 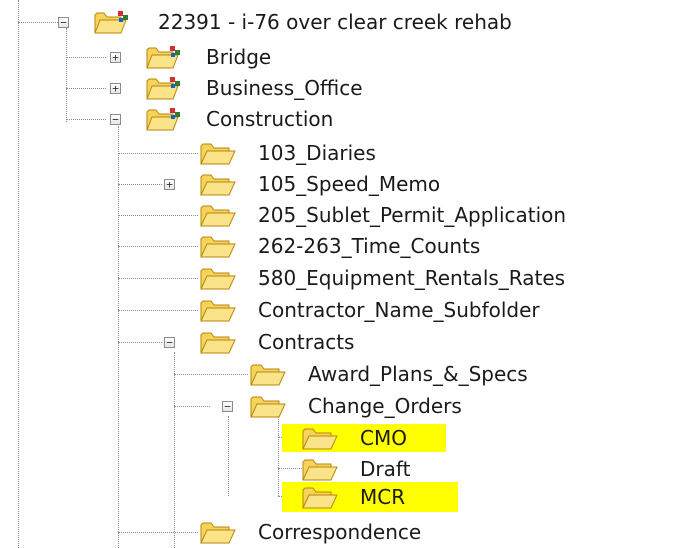 I want to click on tree-item-label: Contractor_Name_Subfolder, so click(x=399, y=310).